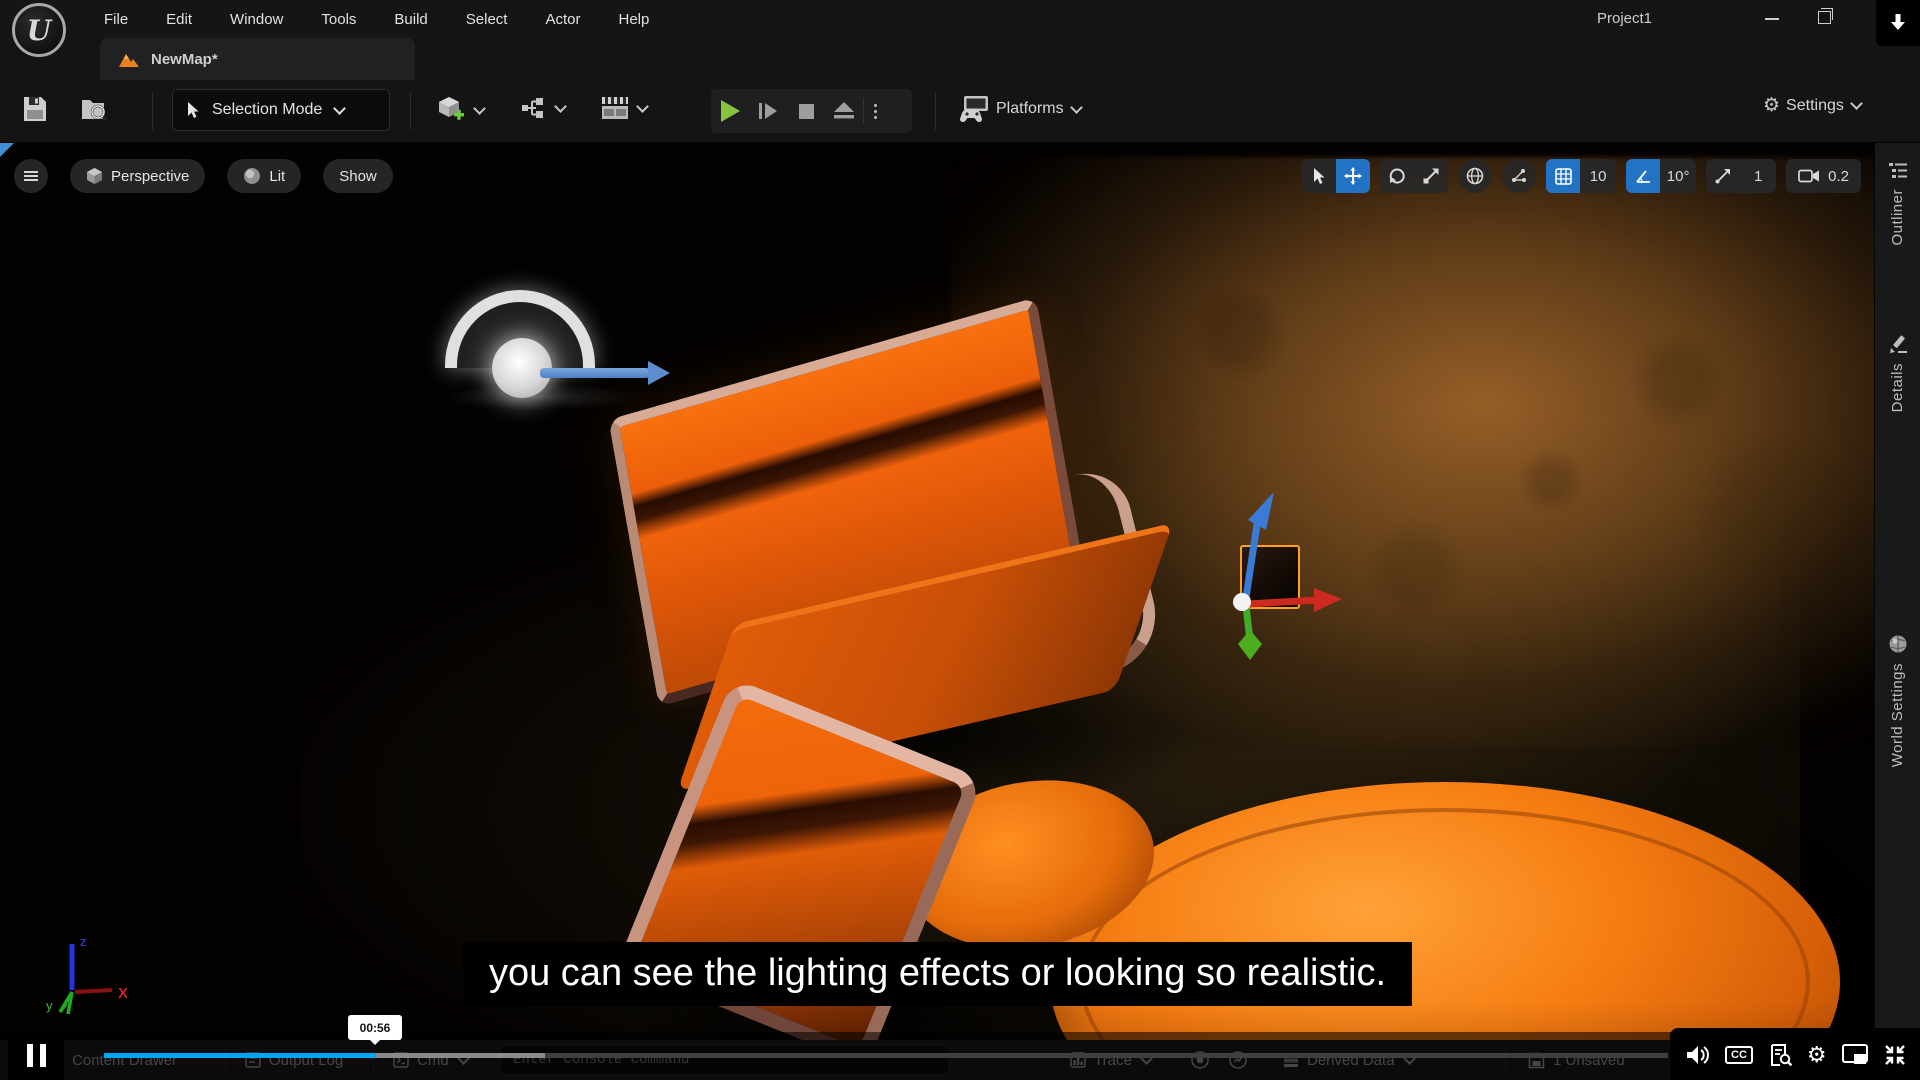  I want to click on minimize-button, so click(1772, 19).